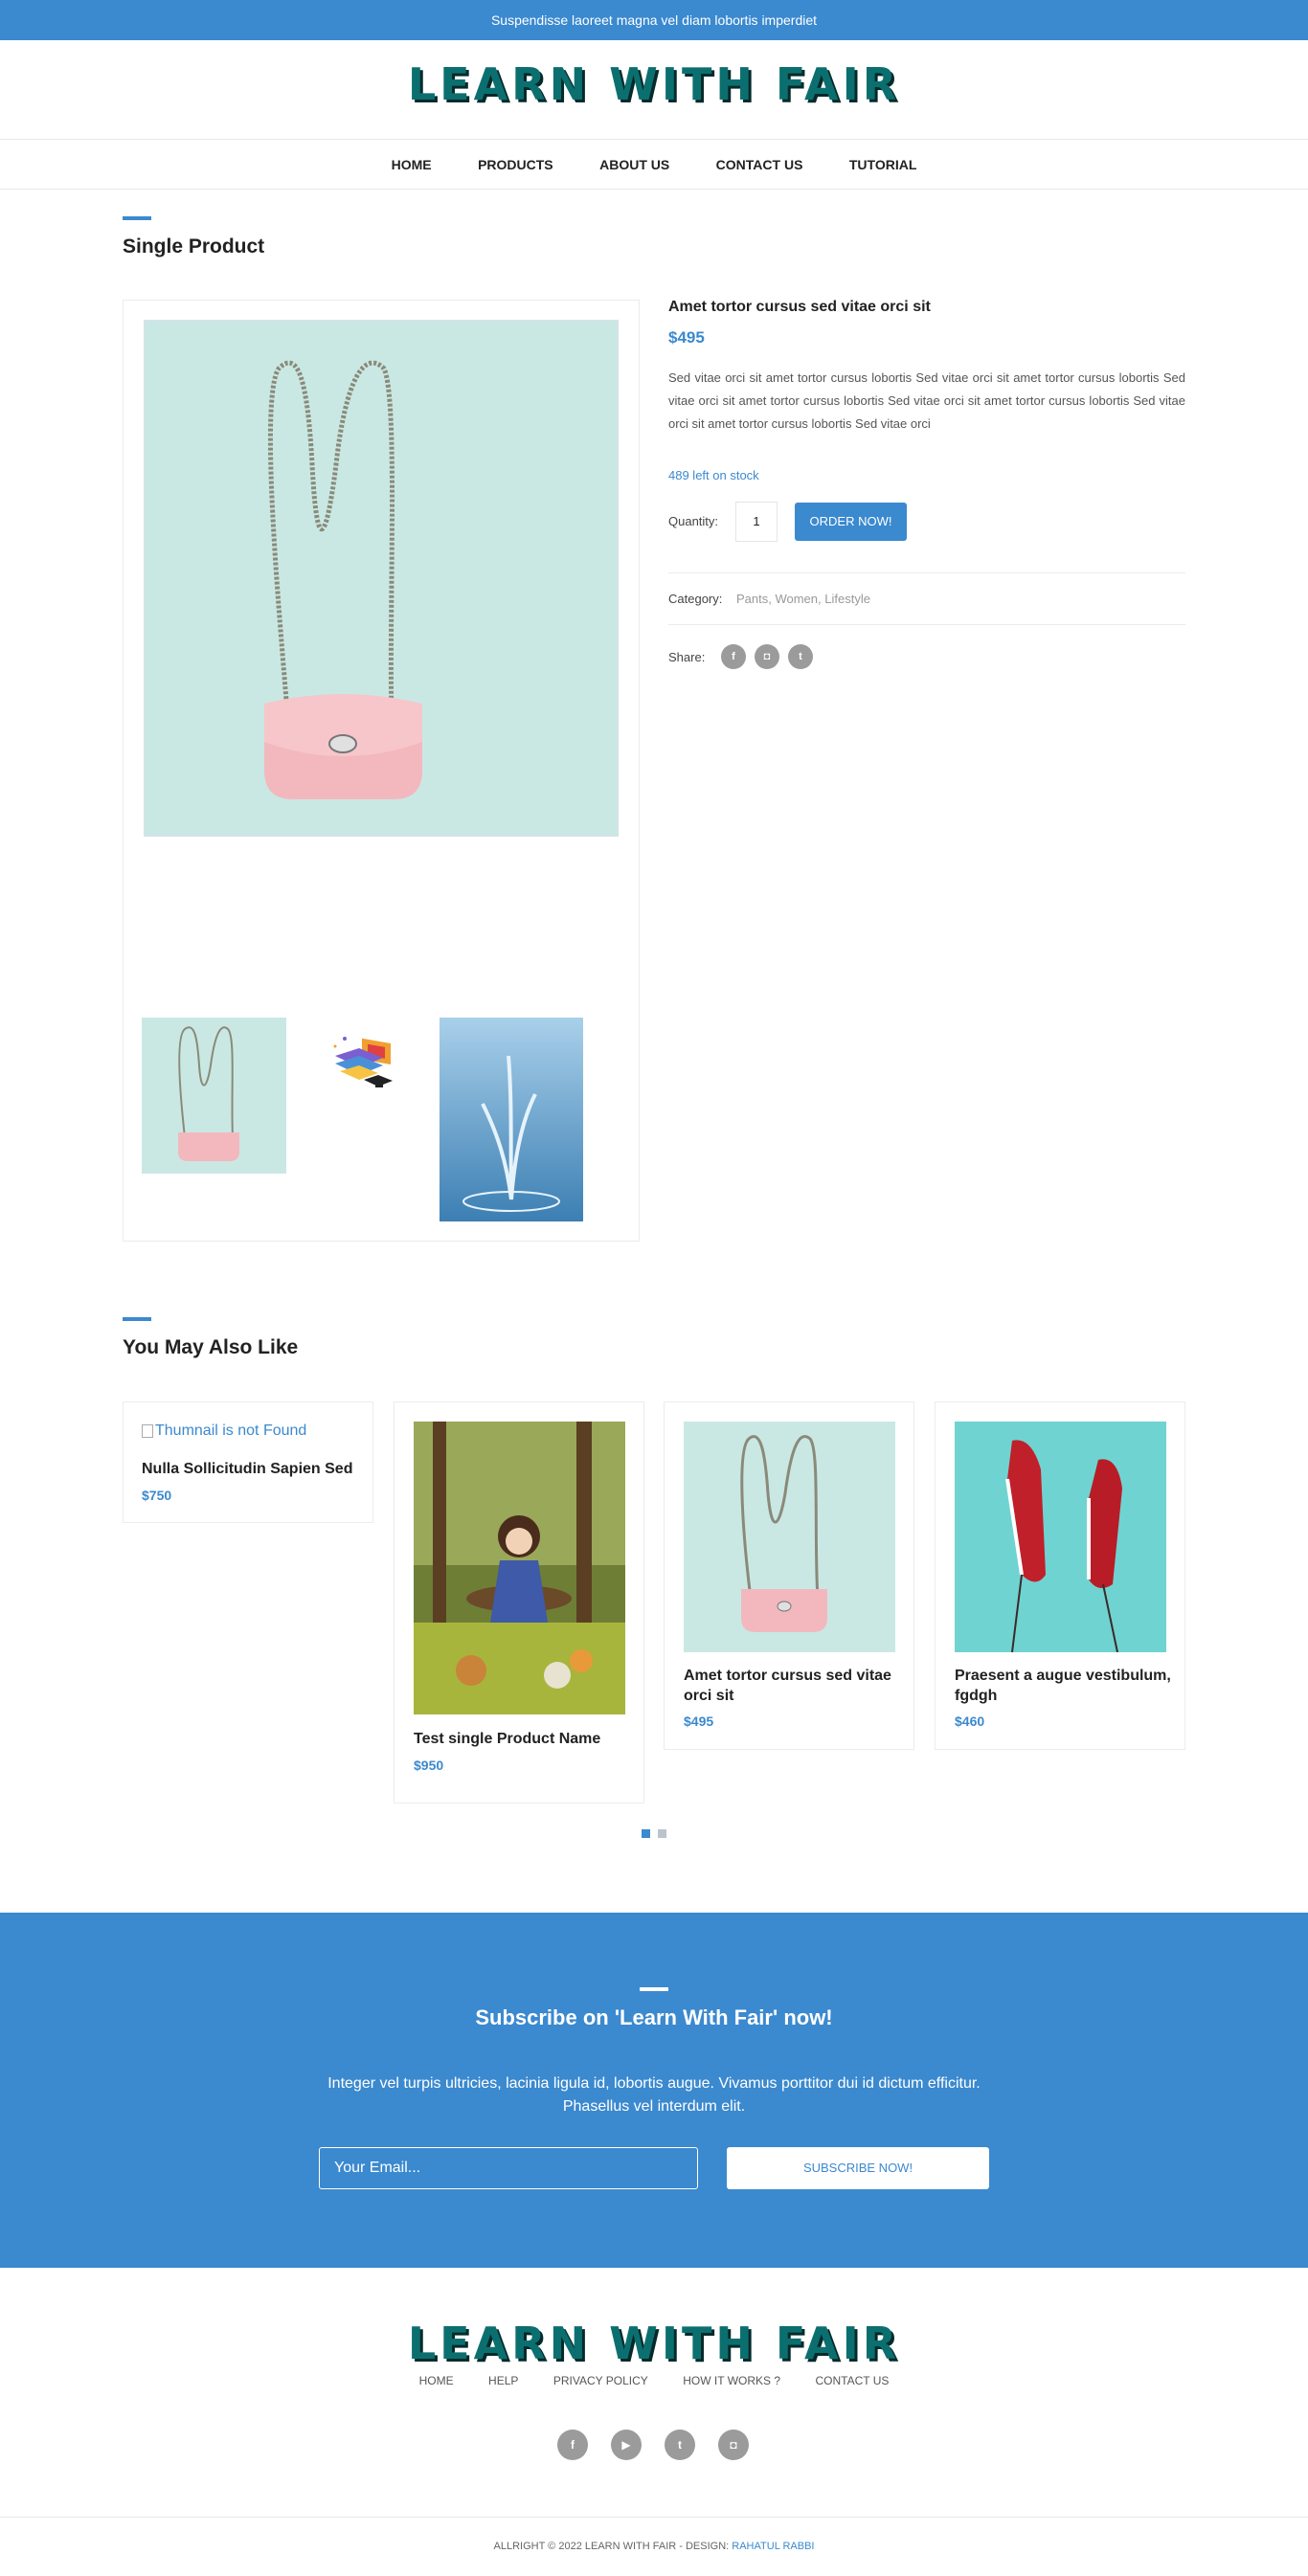 The width and height of the screenshot is (1308, 2576). I want to click on related-product-price: $750, so click(157, 1495).